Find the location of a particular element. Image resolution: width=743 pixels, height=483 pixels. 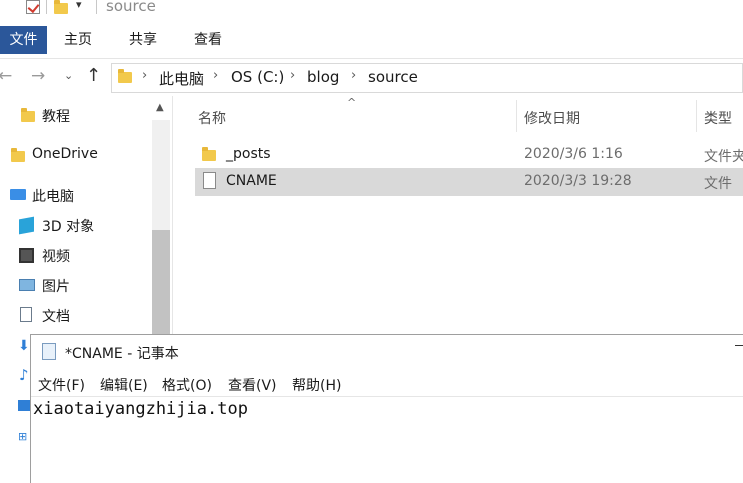

scrollbar-thumb is located at coordinates (161, 282).